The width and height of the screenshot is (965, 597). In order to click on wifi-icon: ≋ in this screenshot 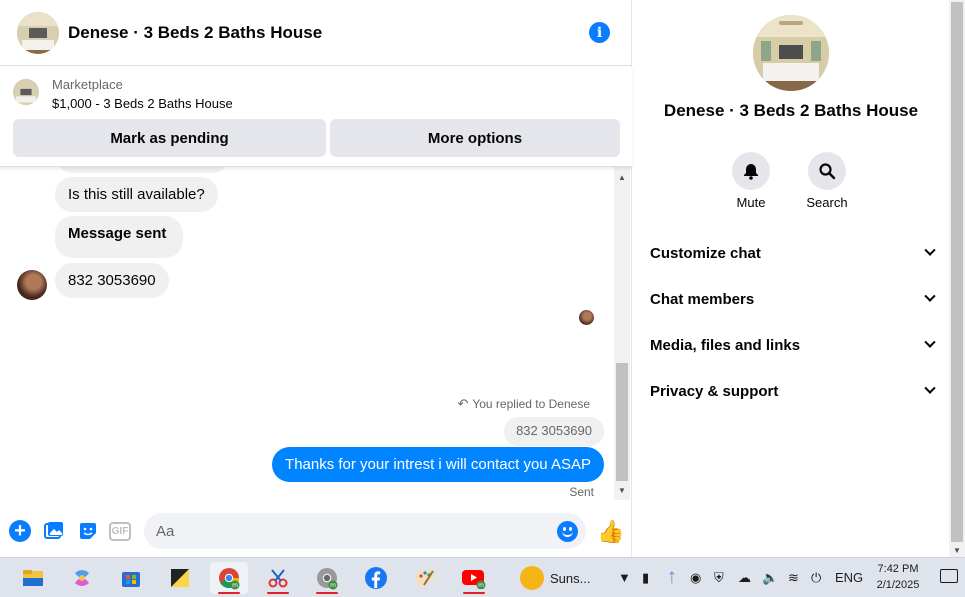, I will do `click(793, 578)`.